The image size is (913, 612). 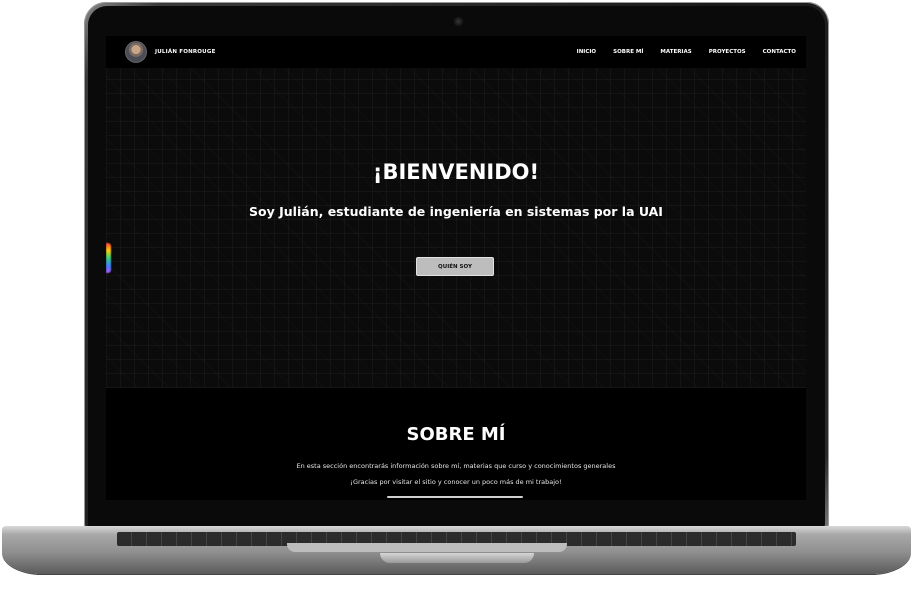 I want to click on side-widget-tab, so click(x=108, y=258).